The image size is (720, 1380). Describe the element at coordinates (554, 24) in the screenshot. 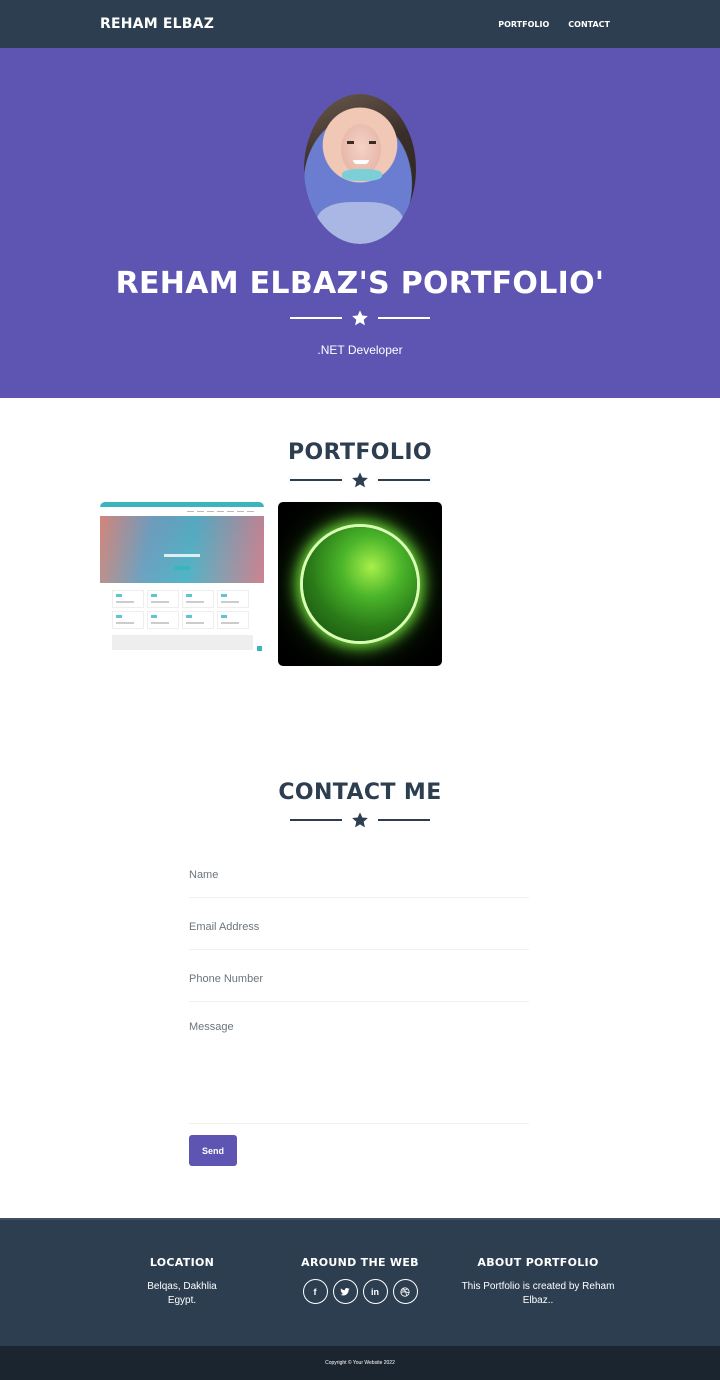

I see `nav-links: PORTFOLIO CONTACT` at that location.